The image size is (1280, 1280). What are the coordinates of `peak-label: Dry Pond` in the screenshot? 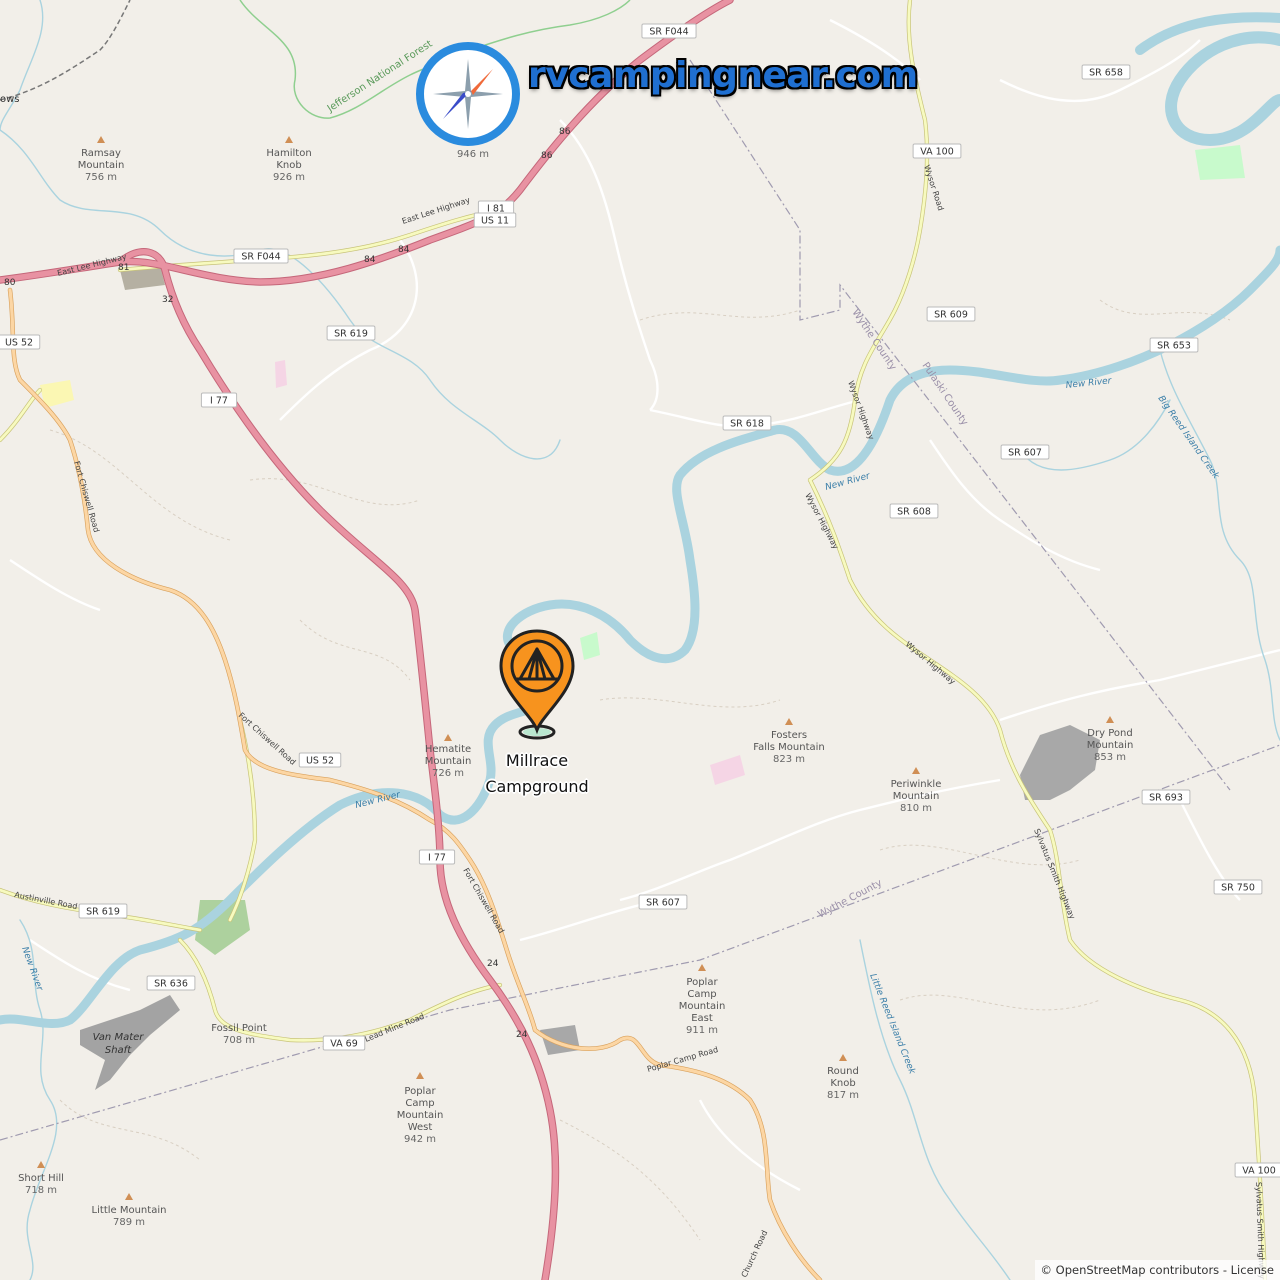 It's located at (1109, 733).